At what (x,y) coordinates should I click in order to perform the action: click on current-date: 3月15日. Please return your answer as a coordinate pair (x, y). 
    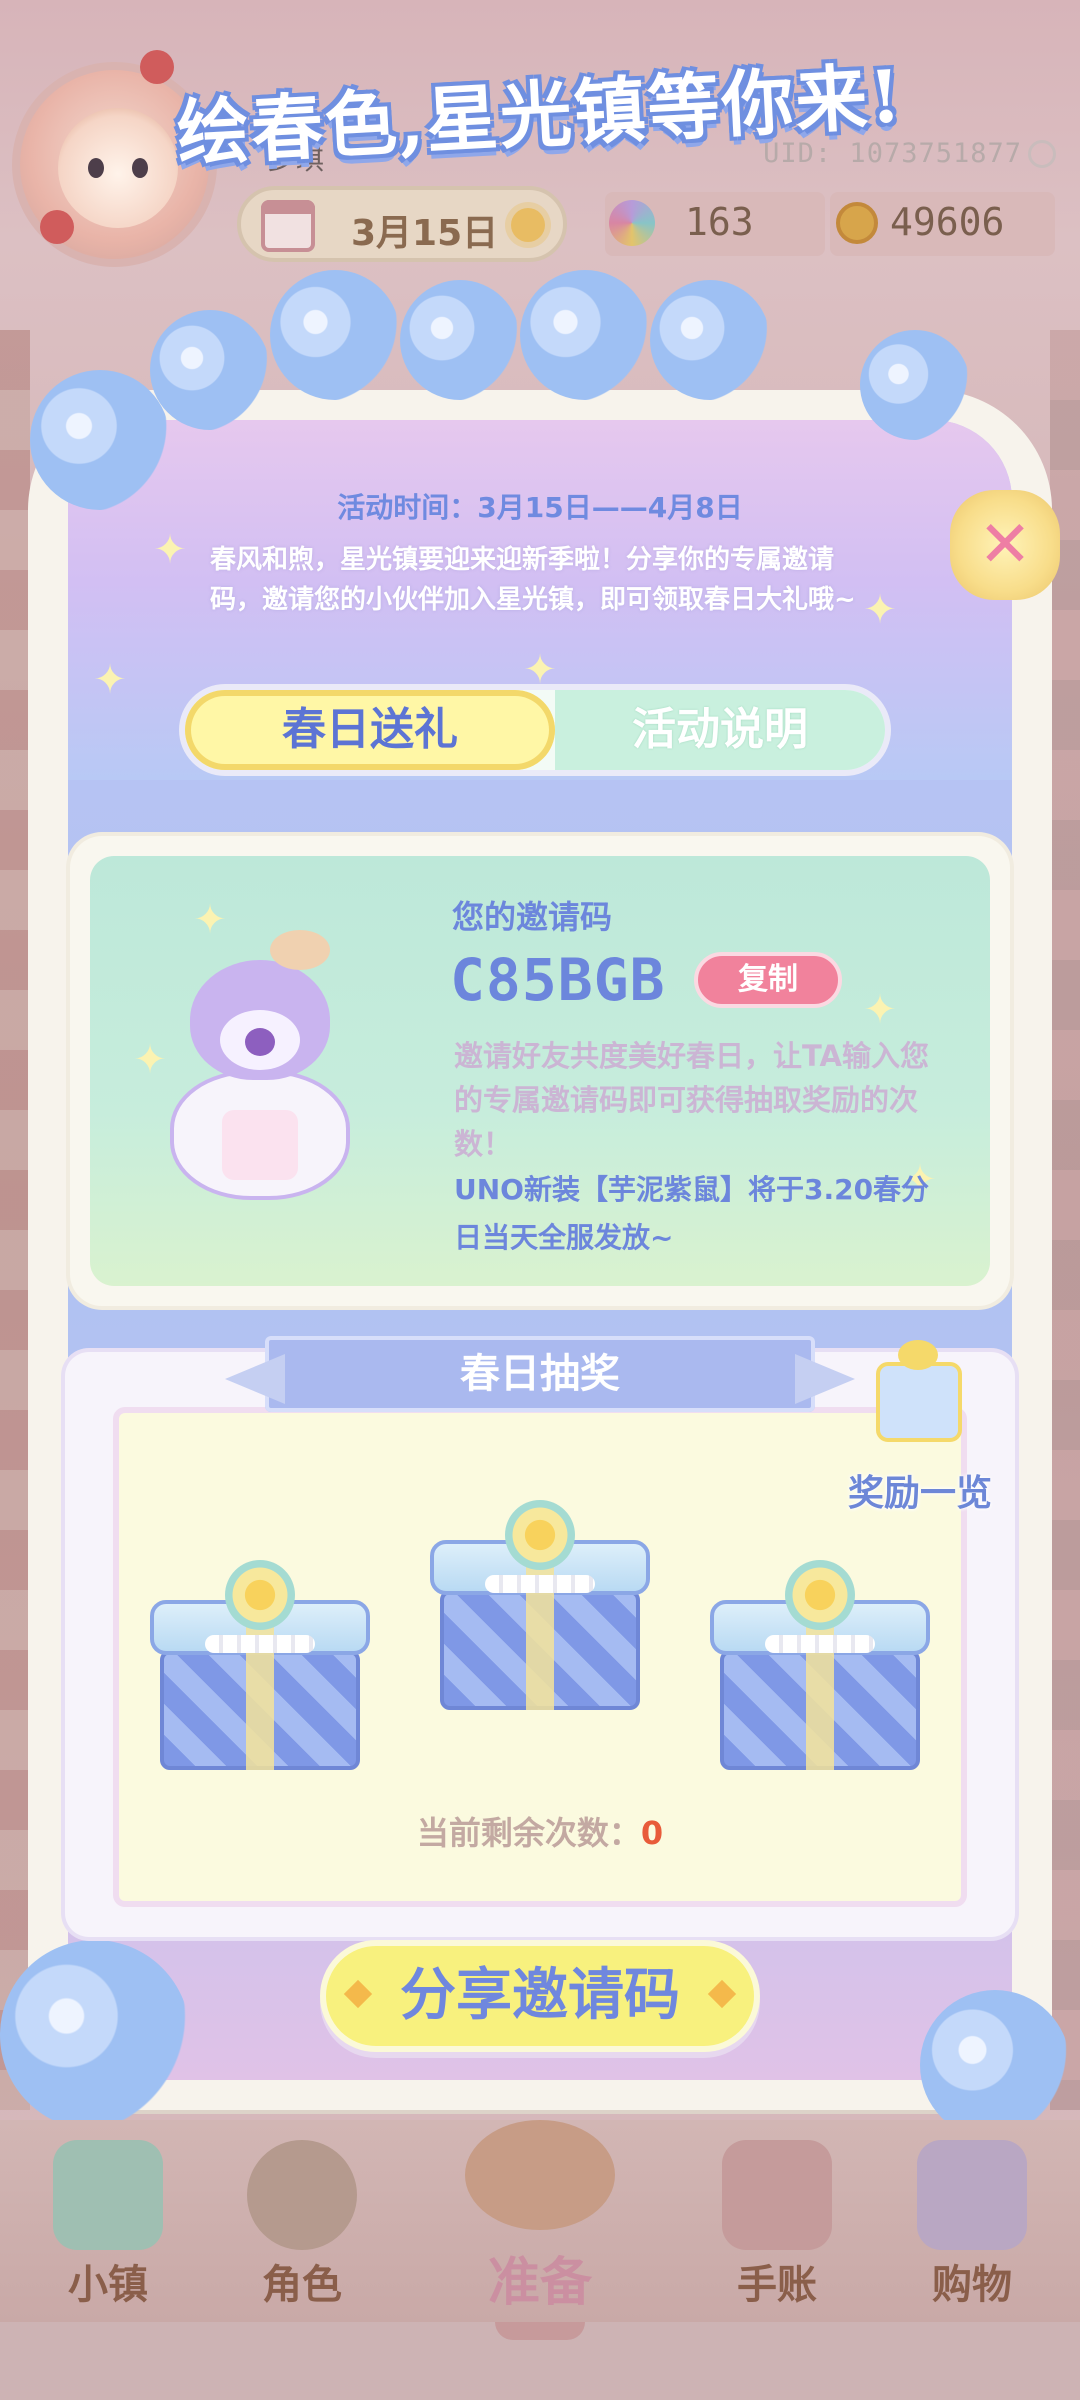
    Looking at the image, I should click on (425, 233).